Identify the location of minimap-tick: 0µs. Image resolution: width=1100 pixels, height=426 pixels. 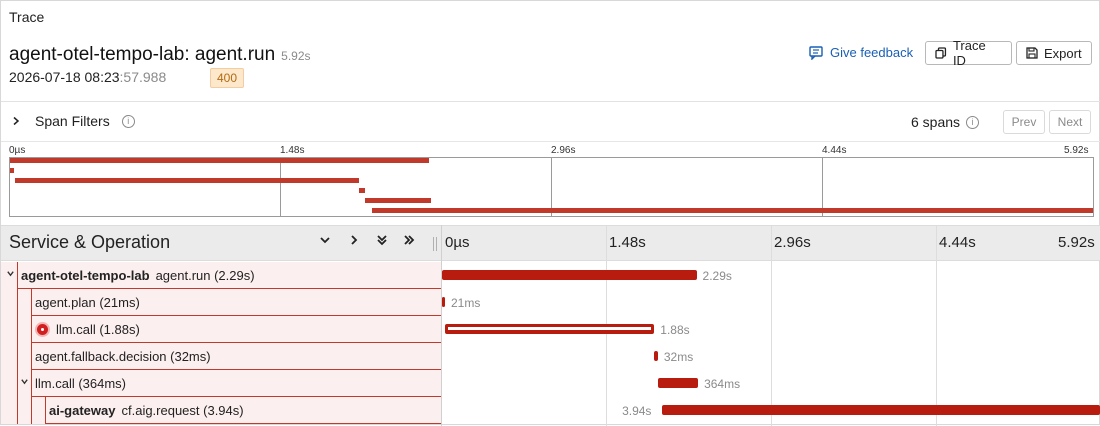
(17, 150).